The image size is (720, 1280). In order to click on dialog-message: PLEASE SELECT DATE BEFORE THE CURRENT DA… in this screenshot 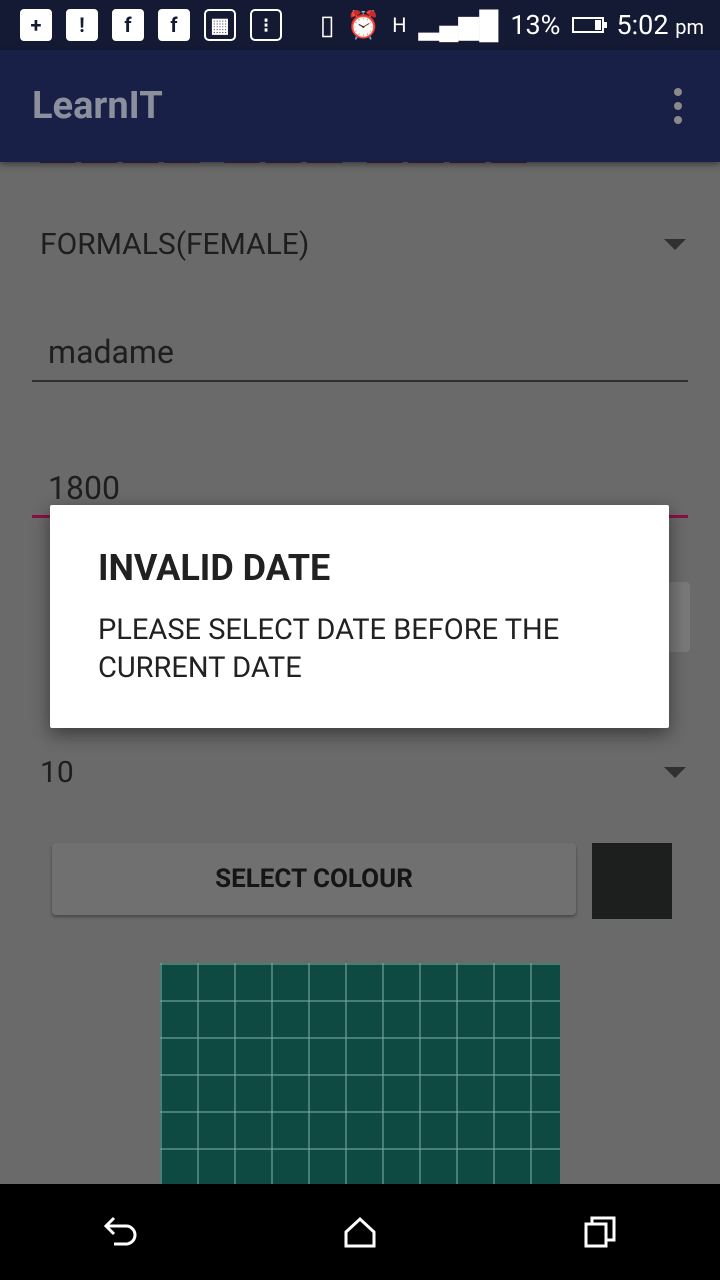, I will do `click(329, 649)`.